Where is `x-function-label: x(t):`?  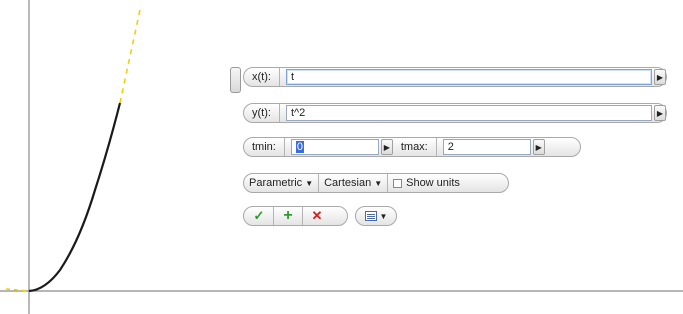 x-function-label: x(t): is located at coordinates (261, 77).